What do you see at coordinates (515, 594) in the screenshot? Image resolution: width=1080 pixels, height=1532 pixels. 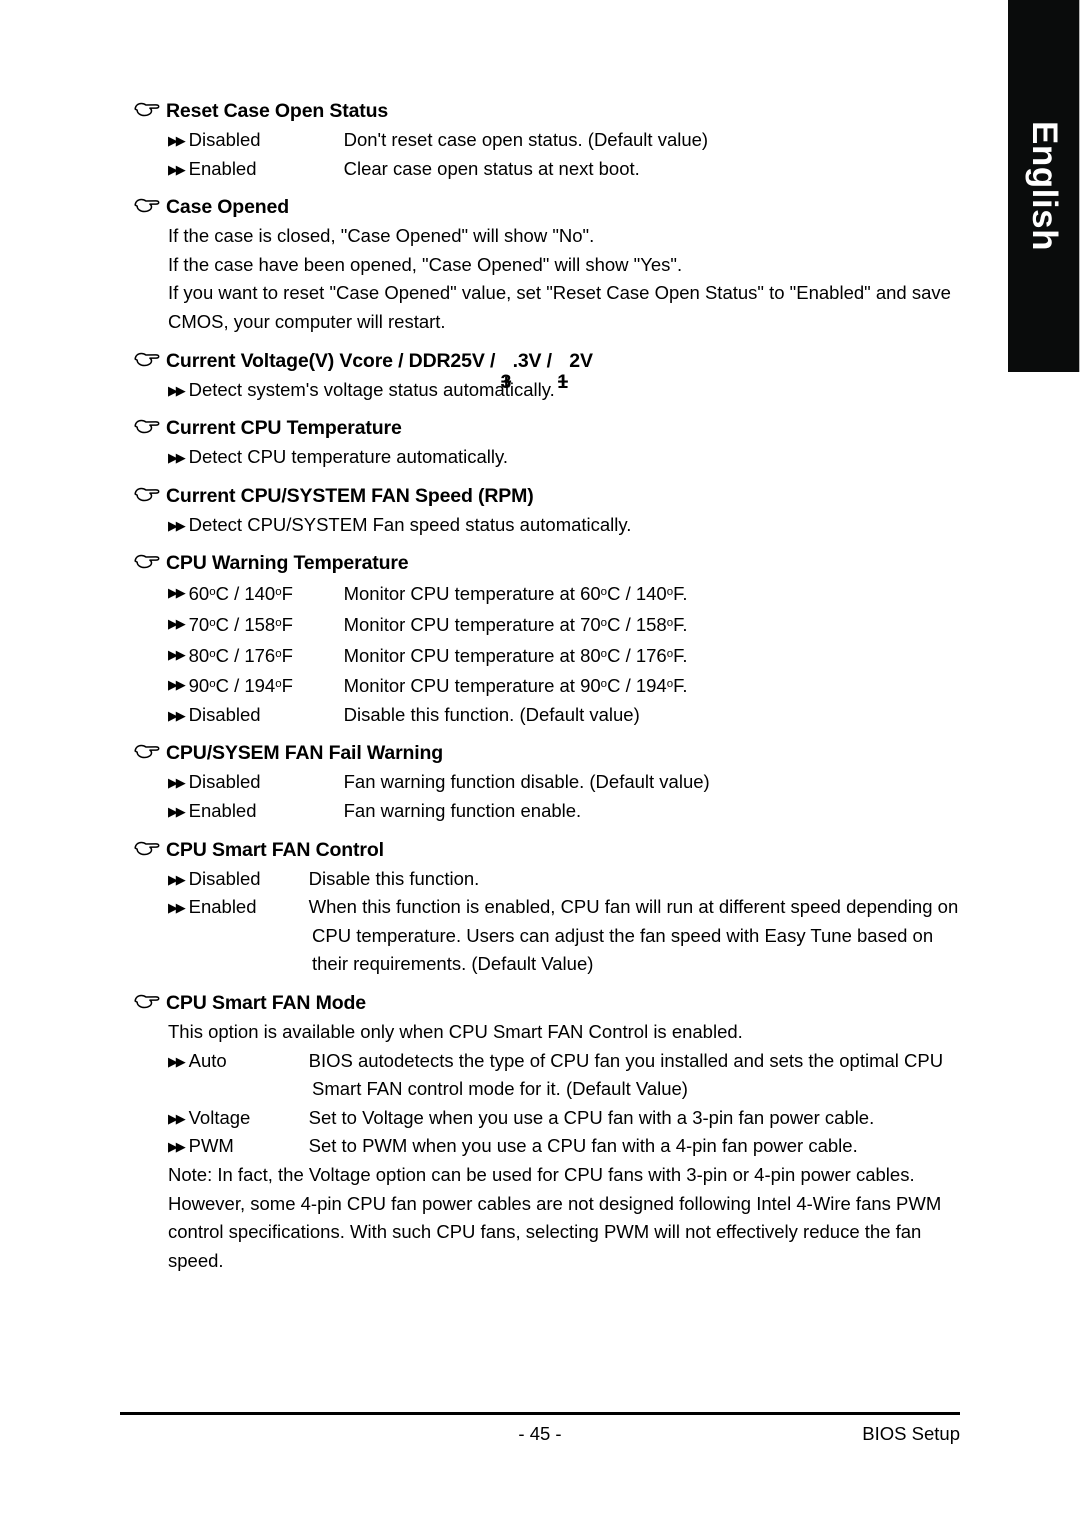 I see `option-description: Monitor CPU temperature at 60oC / 140oF.` at bounding box center [515, 594].